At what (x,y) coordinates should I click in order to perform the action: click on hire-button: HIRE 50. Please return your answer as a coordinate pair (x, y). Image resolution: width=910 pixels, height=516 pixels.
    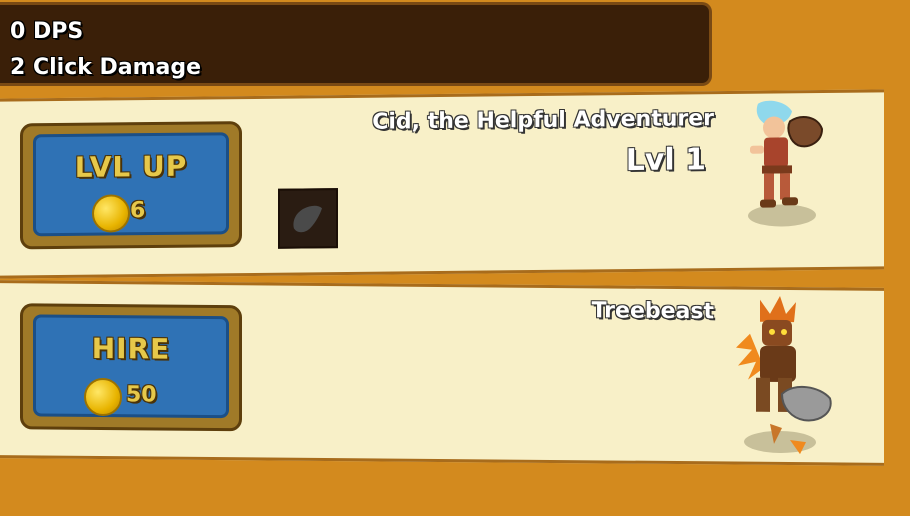
    Looking at the image, I should click on (131, 367).